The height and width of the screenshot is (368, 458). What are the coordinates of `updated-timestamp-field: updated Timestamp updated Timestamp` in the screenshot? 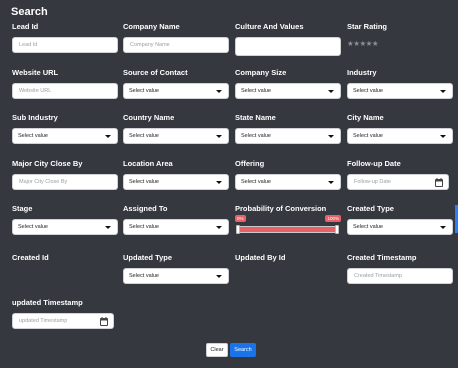 It's located at (65, 313).